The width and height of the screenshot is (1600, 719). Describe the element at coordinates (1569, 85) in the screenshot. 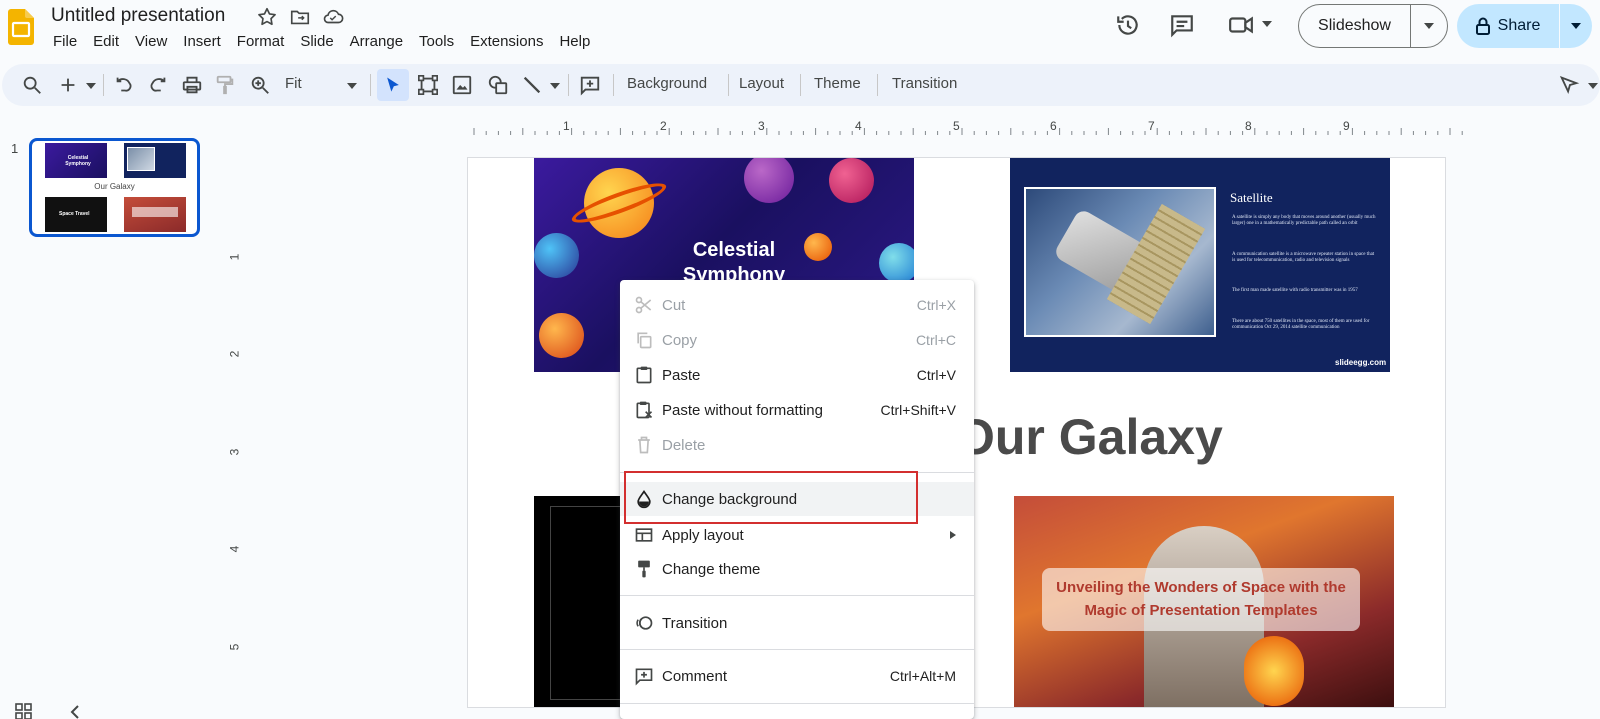

I see `pen-pointer-icon` at that location.